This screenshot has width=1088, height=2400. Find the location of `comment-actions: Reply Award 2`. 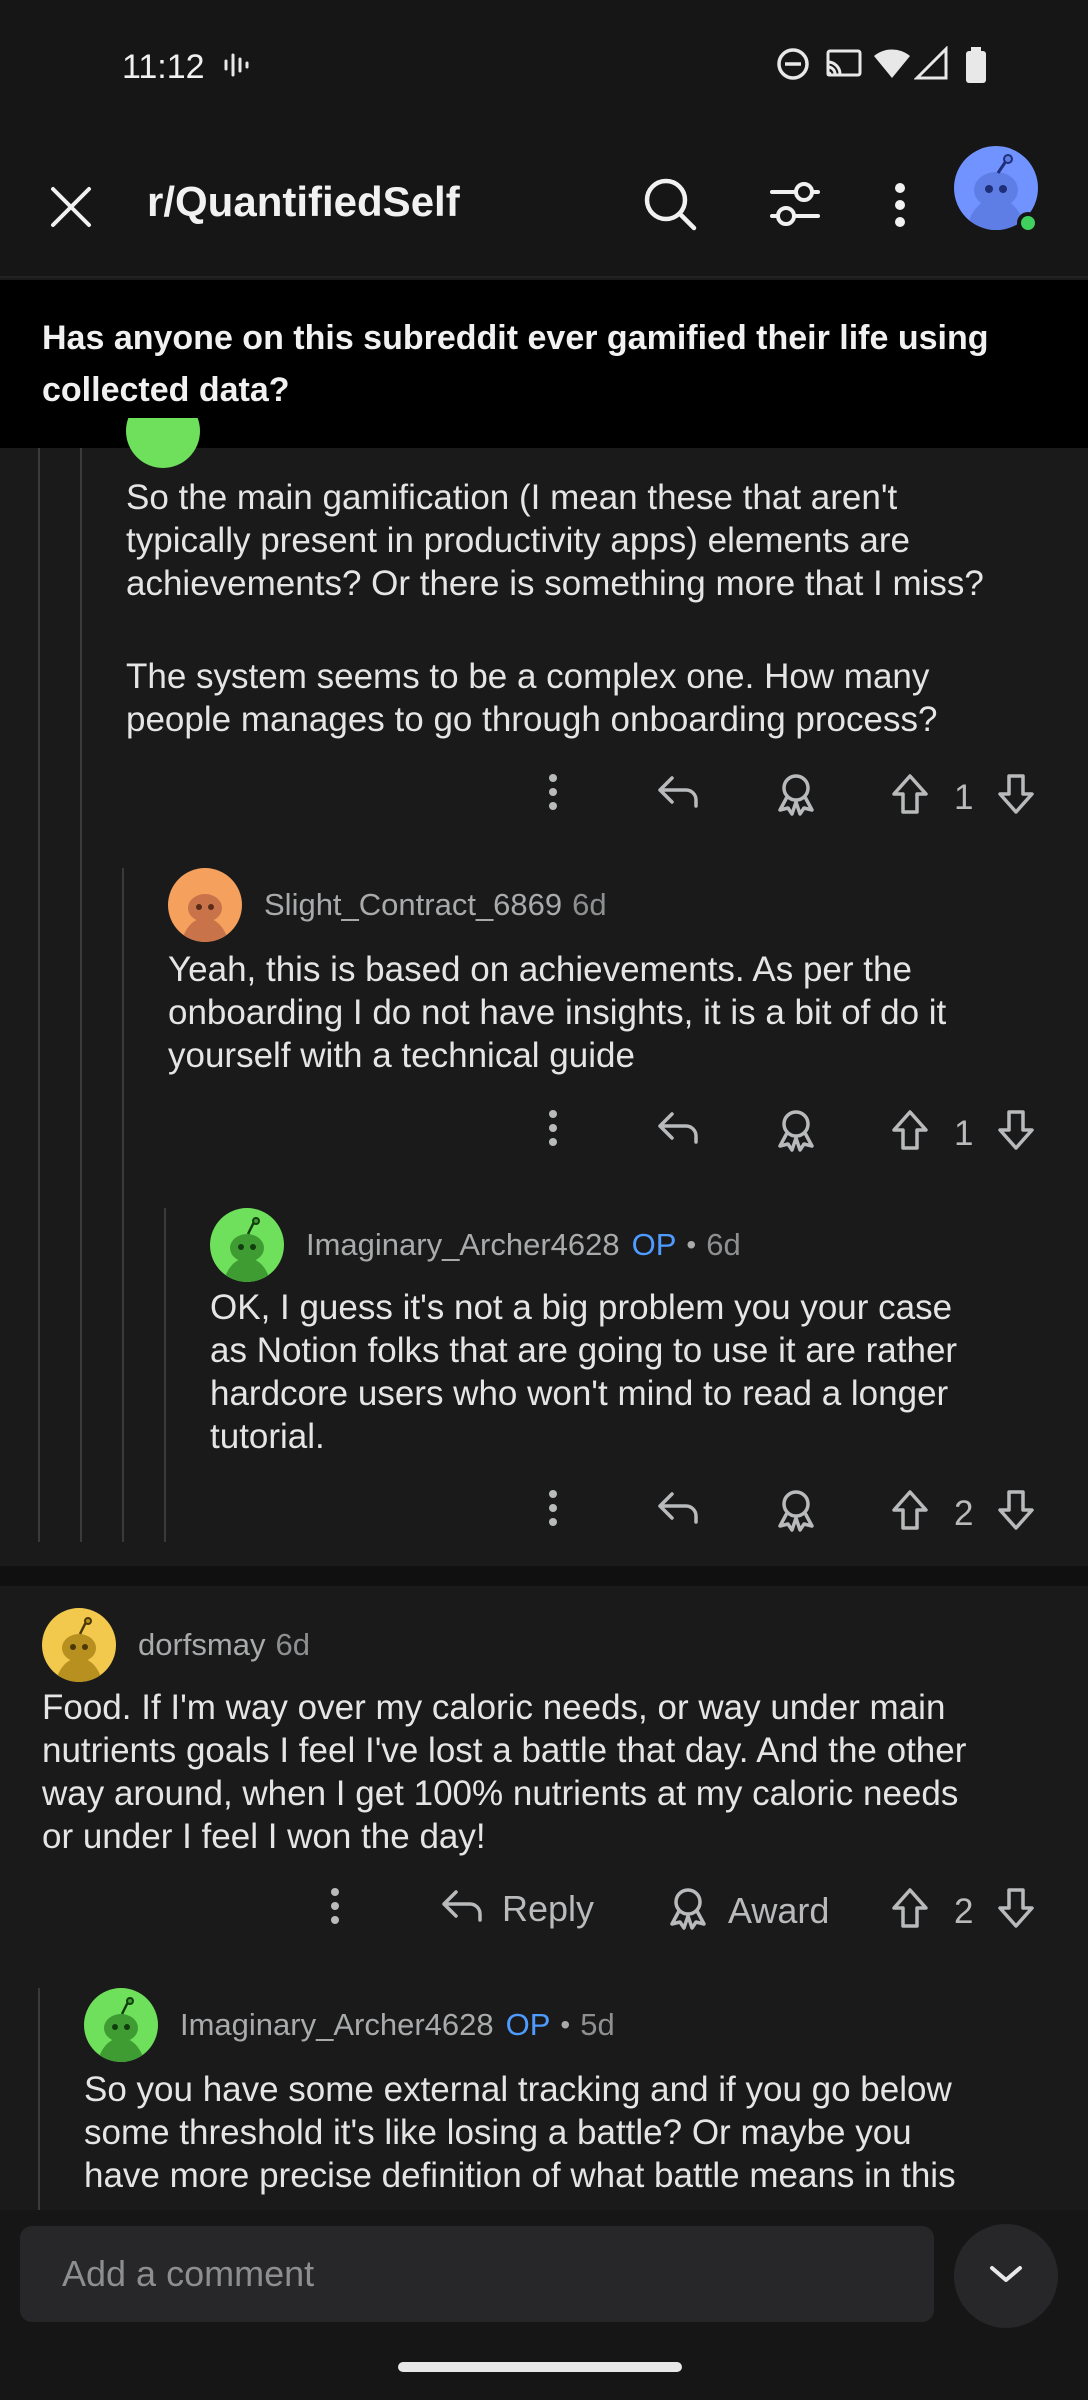

comment-actions: Reply Award 2 is located at coordinates (544, 1916).